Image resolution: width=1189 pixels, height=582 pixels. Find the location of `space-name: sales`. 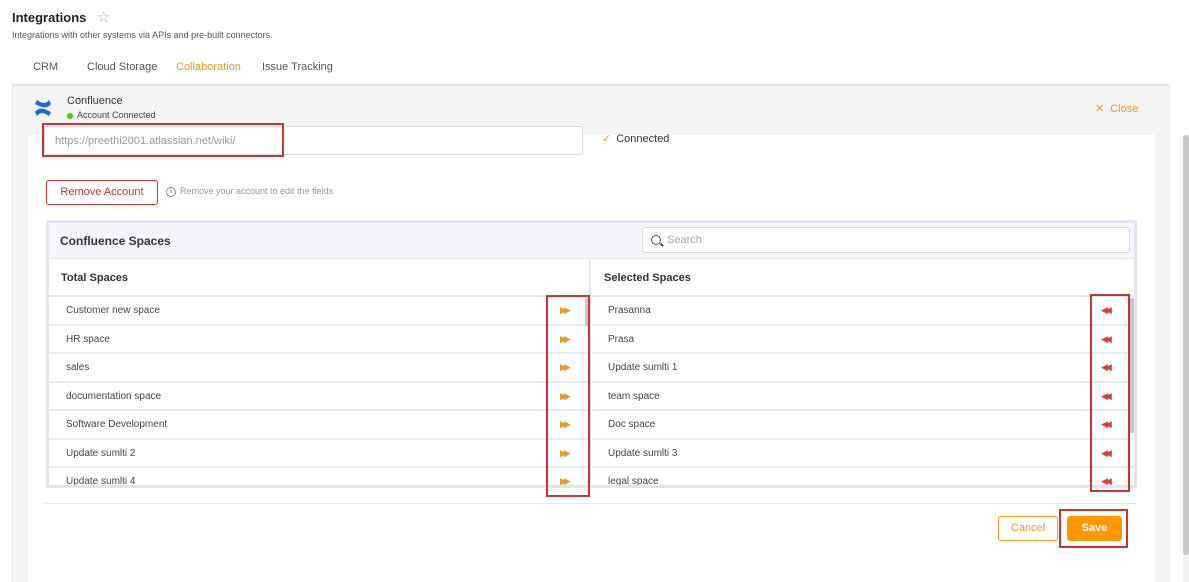

space-name: sales is located at coordinates (78, 367).